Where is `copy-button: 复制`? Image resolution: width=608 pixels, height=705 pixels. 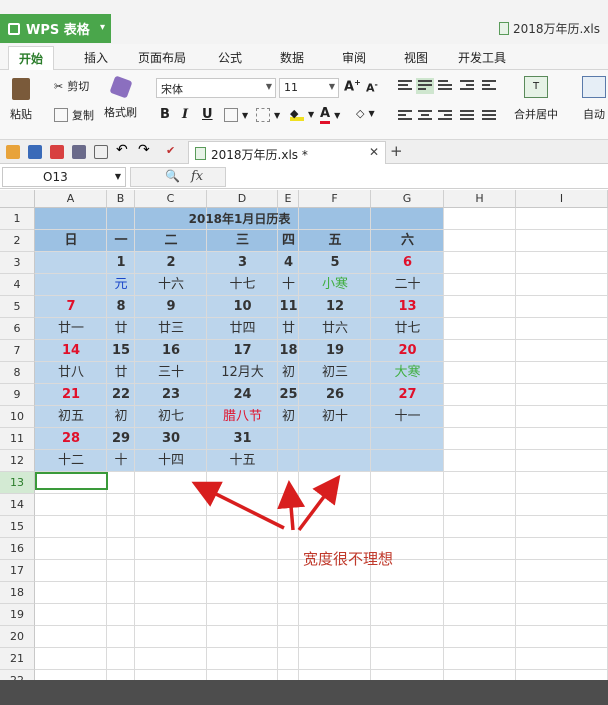
copy-button: 复制 is located at coordinates (74, 115).